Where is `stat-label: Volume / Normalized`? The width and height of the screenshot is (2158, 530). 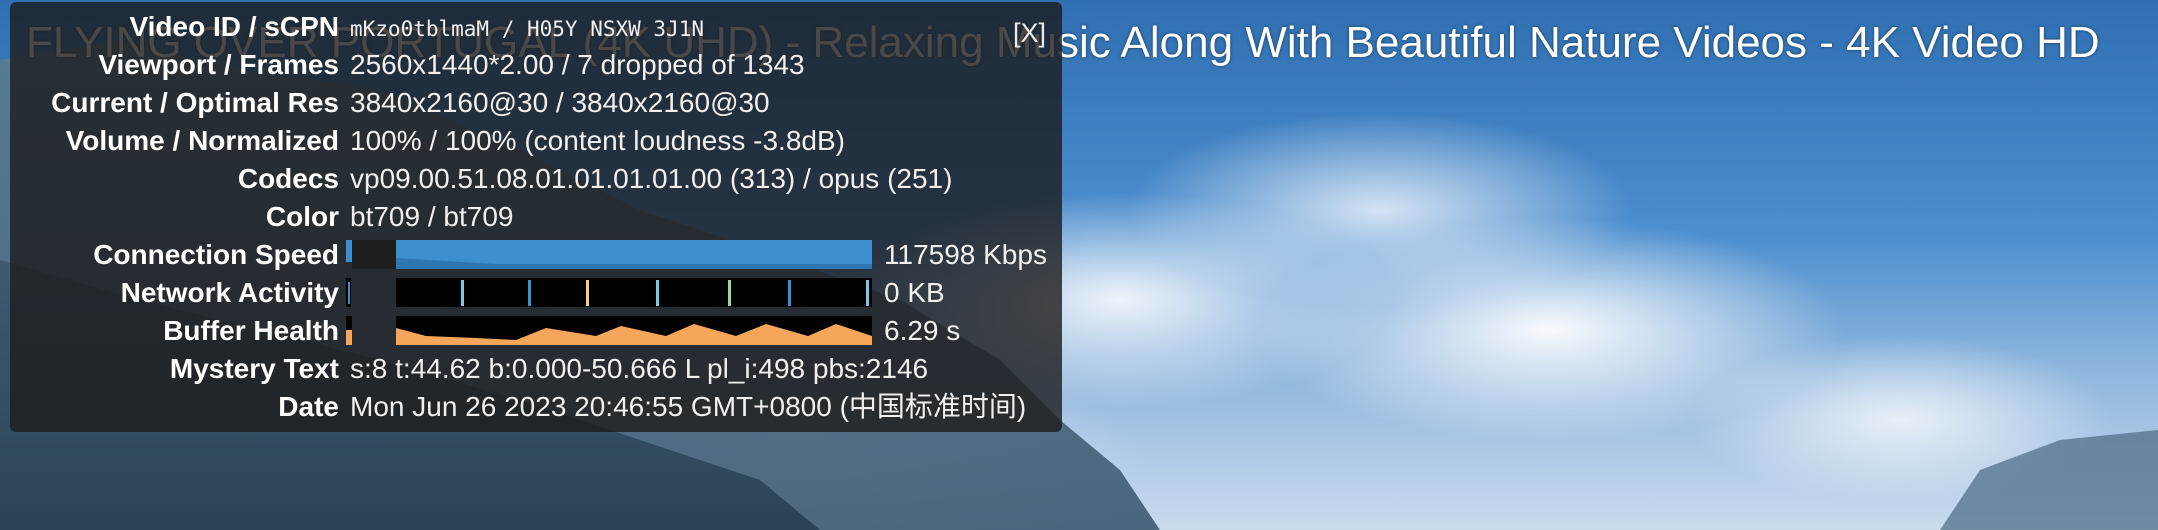 stat-label: Volume / Normalized is located at coordinates (202, 140).